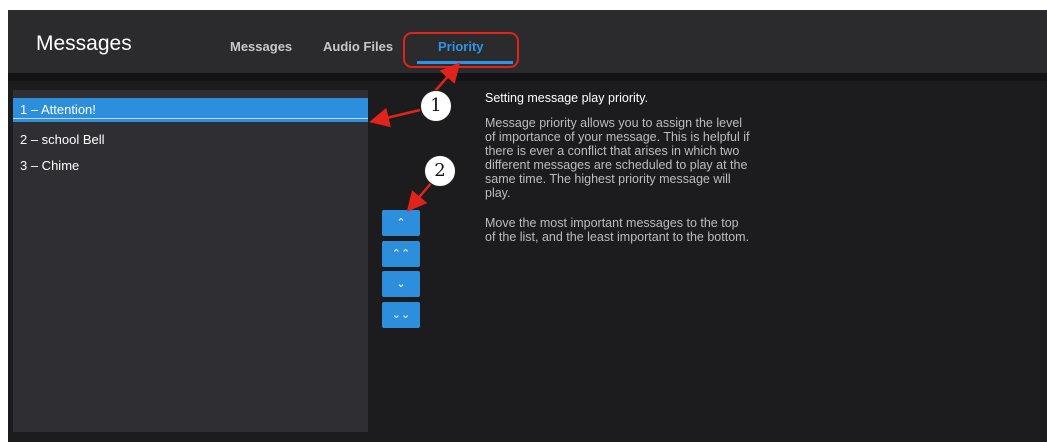  Describe the element at coordinates (415, 137) in the screenshot. I see `callout-arrows` at that location.